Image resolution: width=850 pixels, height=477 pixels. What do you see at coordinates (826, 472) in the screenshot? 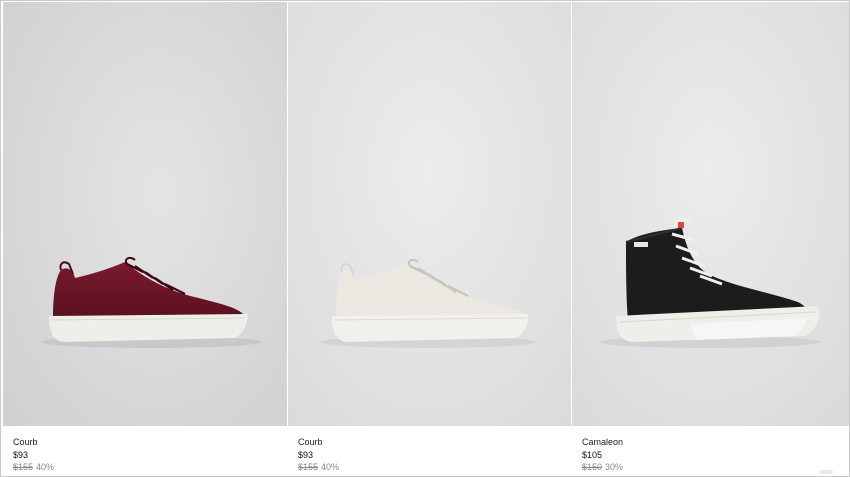
I see `scroll-indicator` at bounding box center [826, 472].